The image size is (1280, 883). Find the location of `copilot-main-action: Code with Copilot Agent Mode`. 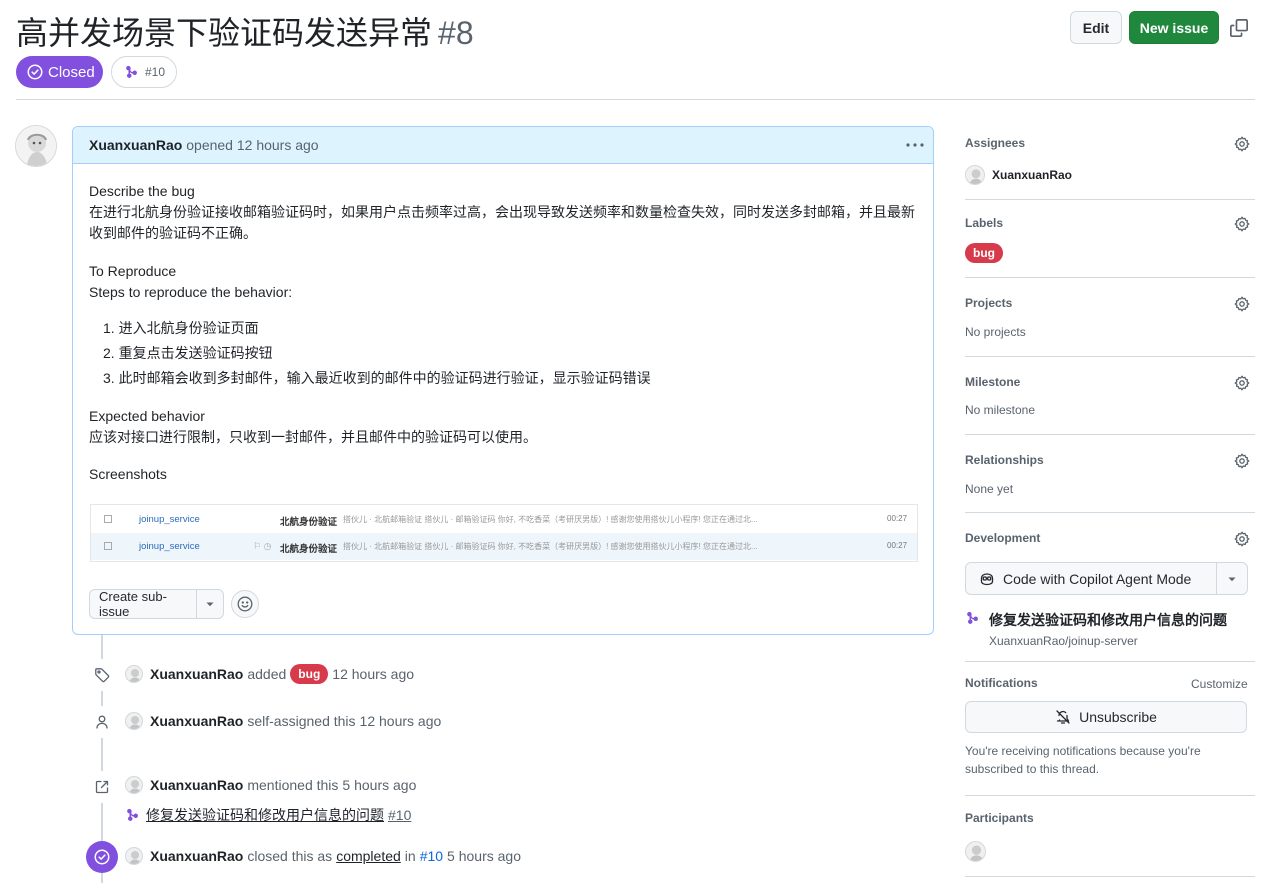

copilot-main-action: Code with Copilot Agent Mode is located at coordinates (1091, 579).